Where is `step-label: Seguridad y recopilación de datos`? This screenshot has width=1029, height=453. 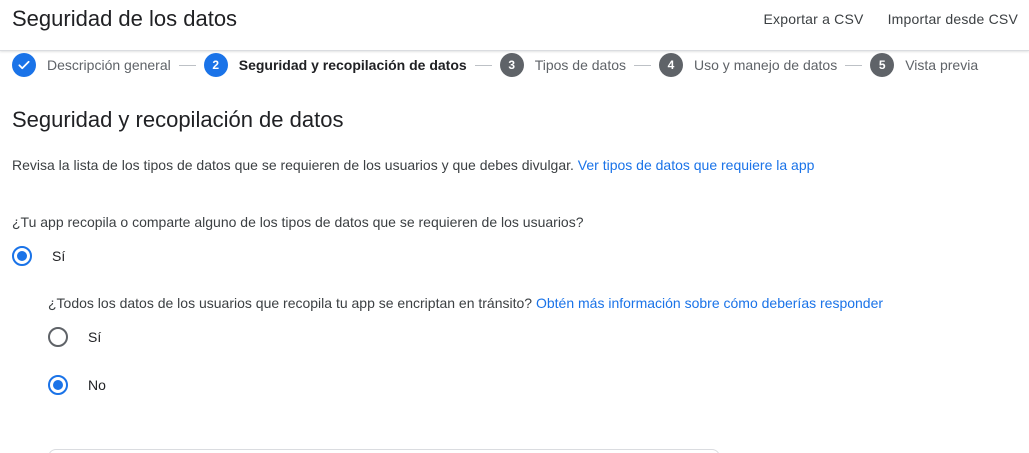 step-label: Seguridad y recopilación de datos is located at coordinates (352, 65).